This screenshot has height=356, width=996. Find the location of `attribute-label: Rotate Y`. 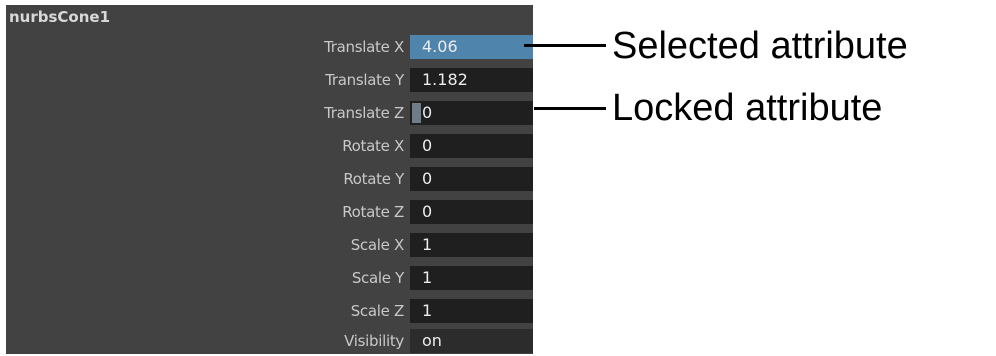

attribute-label: Rotate Y is located at coordinates (373, 179).